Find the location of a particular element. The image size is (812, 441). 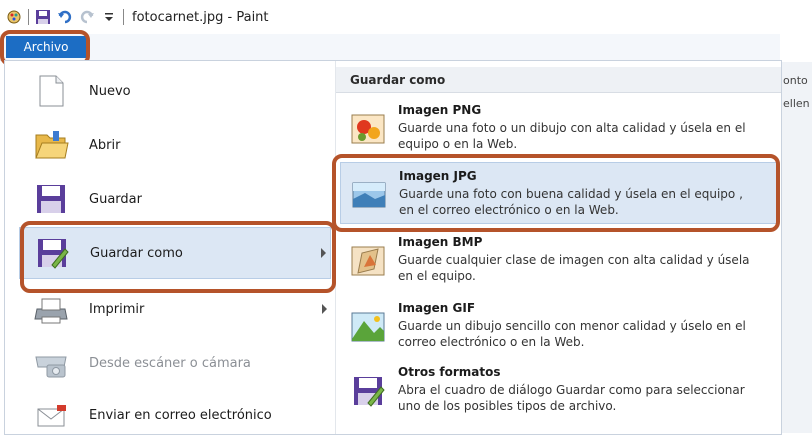

menu-item-label: Guardar is located at coordinates (115, 199).